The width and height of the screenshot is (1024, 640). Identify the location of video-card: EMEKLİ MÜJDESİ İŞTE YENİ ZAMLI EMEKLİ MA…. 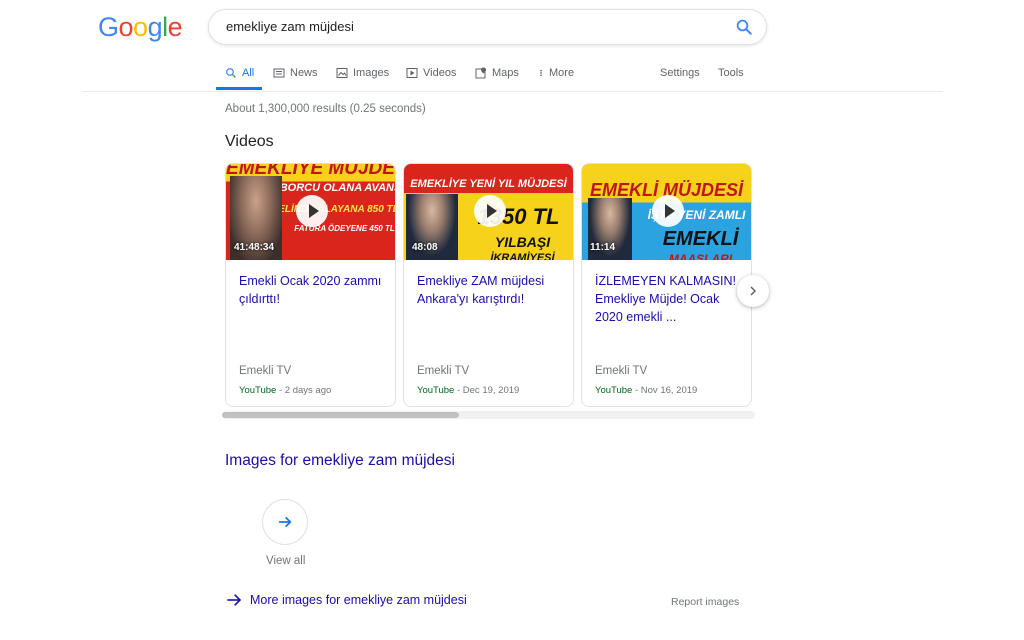
(666, 285).